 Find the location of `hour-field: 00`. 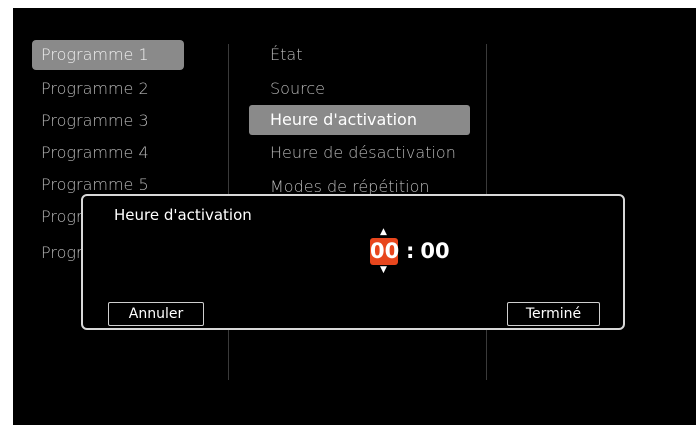

hour-field: 00 is located at coordinates (384, 251).